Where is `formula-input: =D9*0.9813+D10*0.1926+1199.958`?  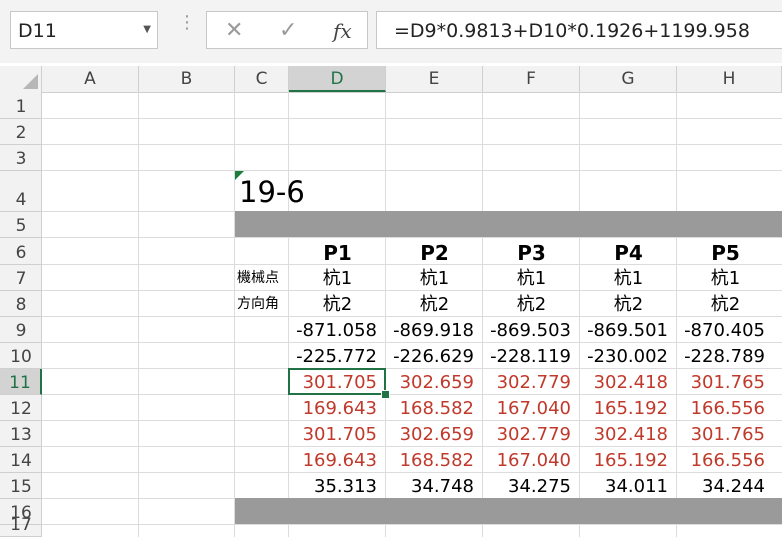 formula-input: =D9*0.9813+D10*0.1926+1199.958 is located at coordinates (579, 30).